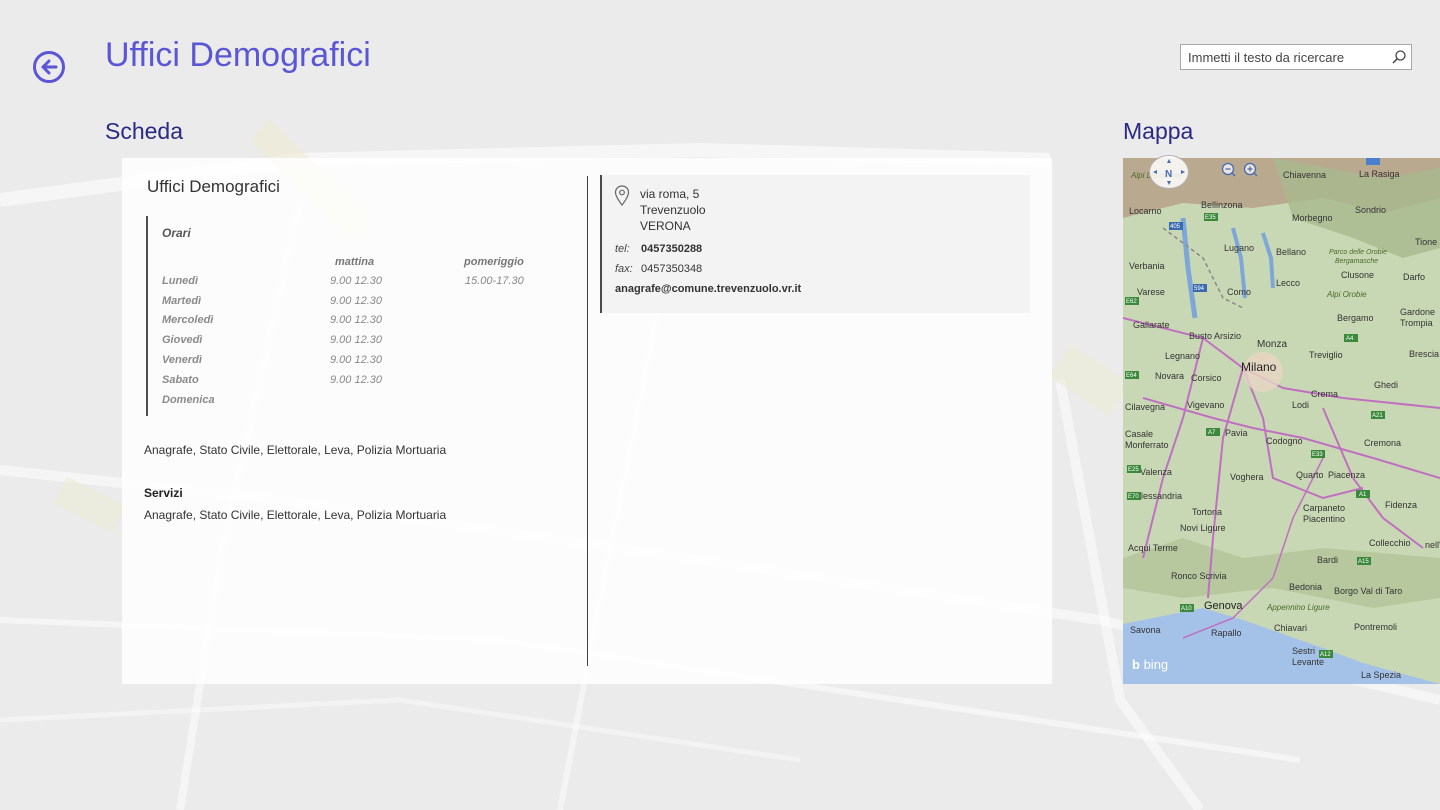  I want to click on svg-text: E64, so click(1131, 376).